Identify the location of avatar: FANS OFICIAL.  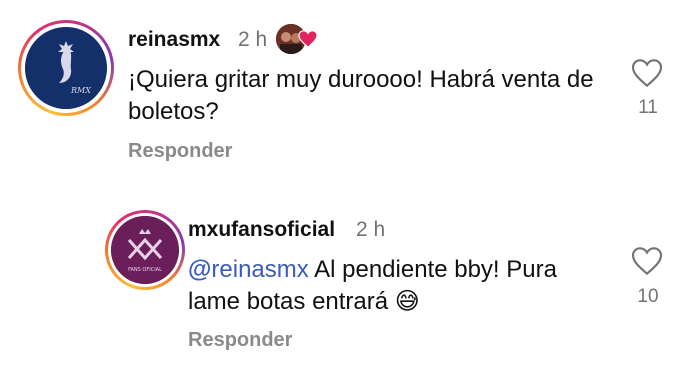
(145, 250).